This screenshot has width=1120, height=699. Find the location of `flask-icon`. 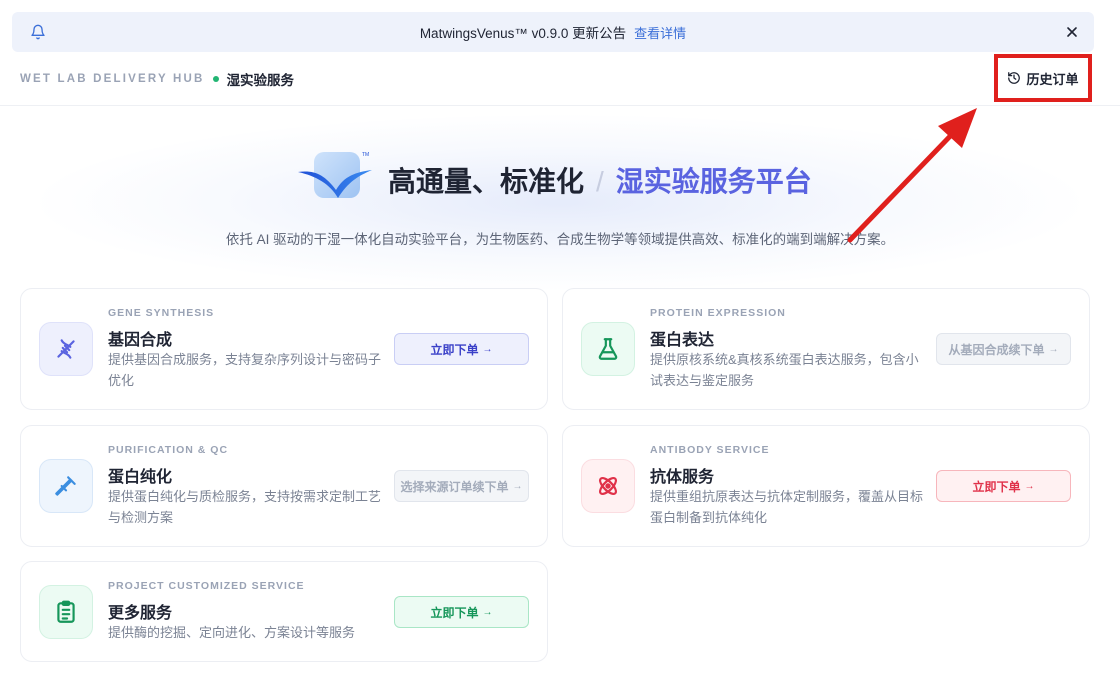

flask-icon is located at coordinates (608, 349).